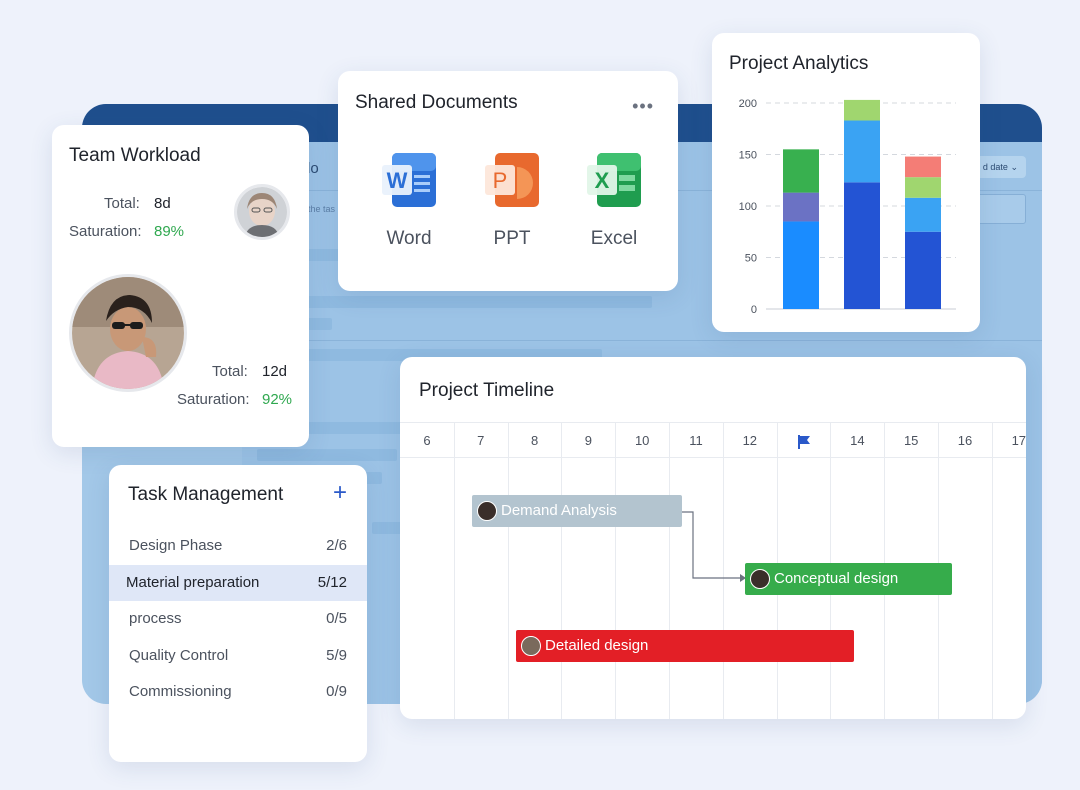 Image resolution: width=1080 pixels, height=790 pixels. Describe the element at coordinates (169, 231) in the screenshot. I see `member-1-saturation-value: 89%` at that location.